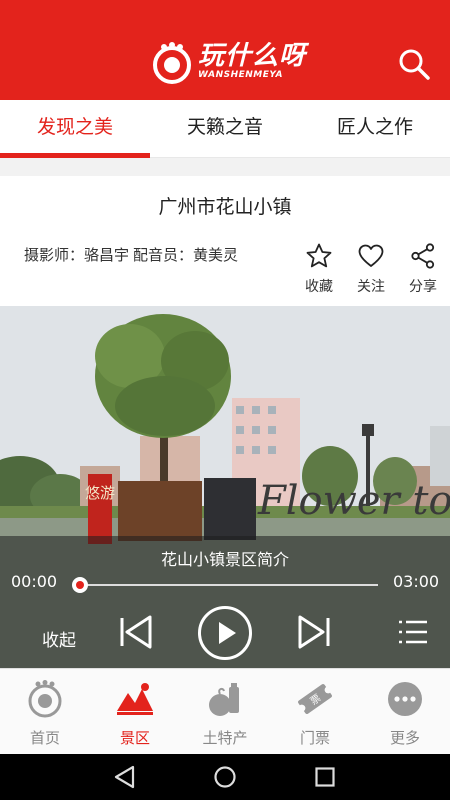  What do you see at coordinates (423, 256) in the screenshot?
I see `share-icon` at bounding box center [423, 256].